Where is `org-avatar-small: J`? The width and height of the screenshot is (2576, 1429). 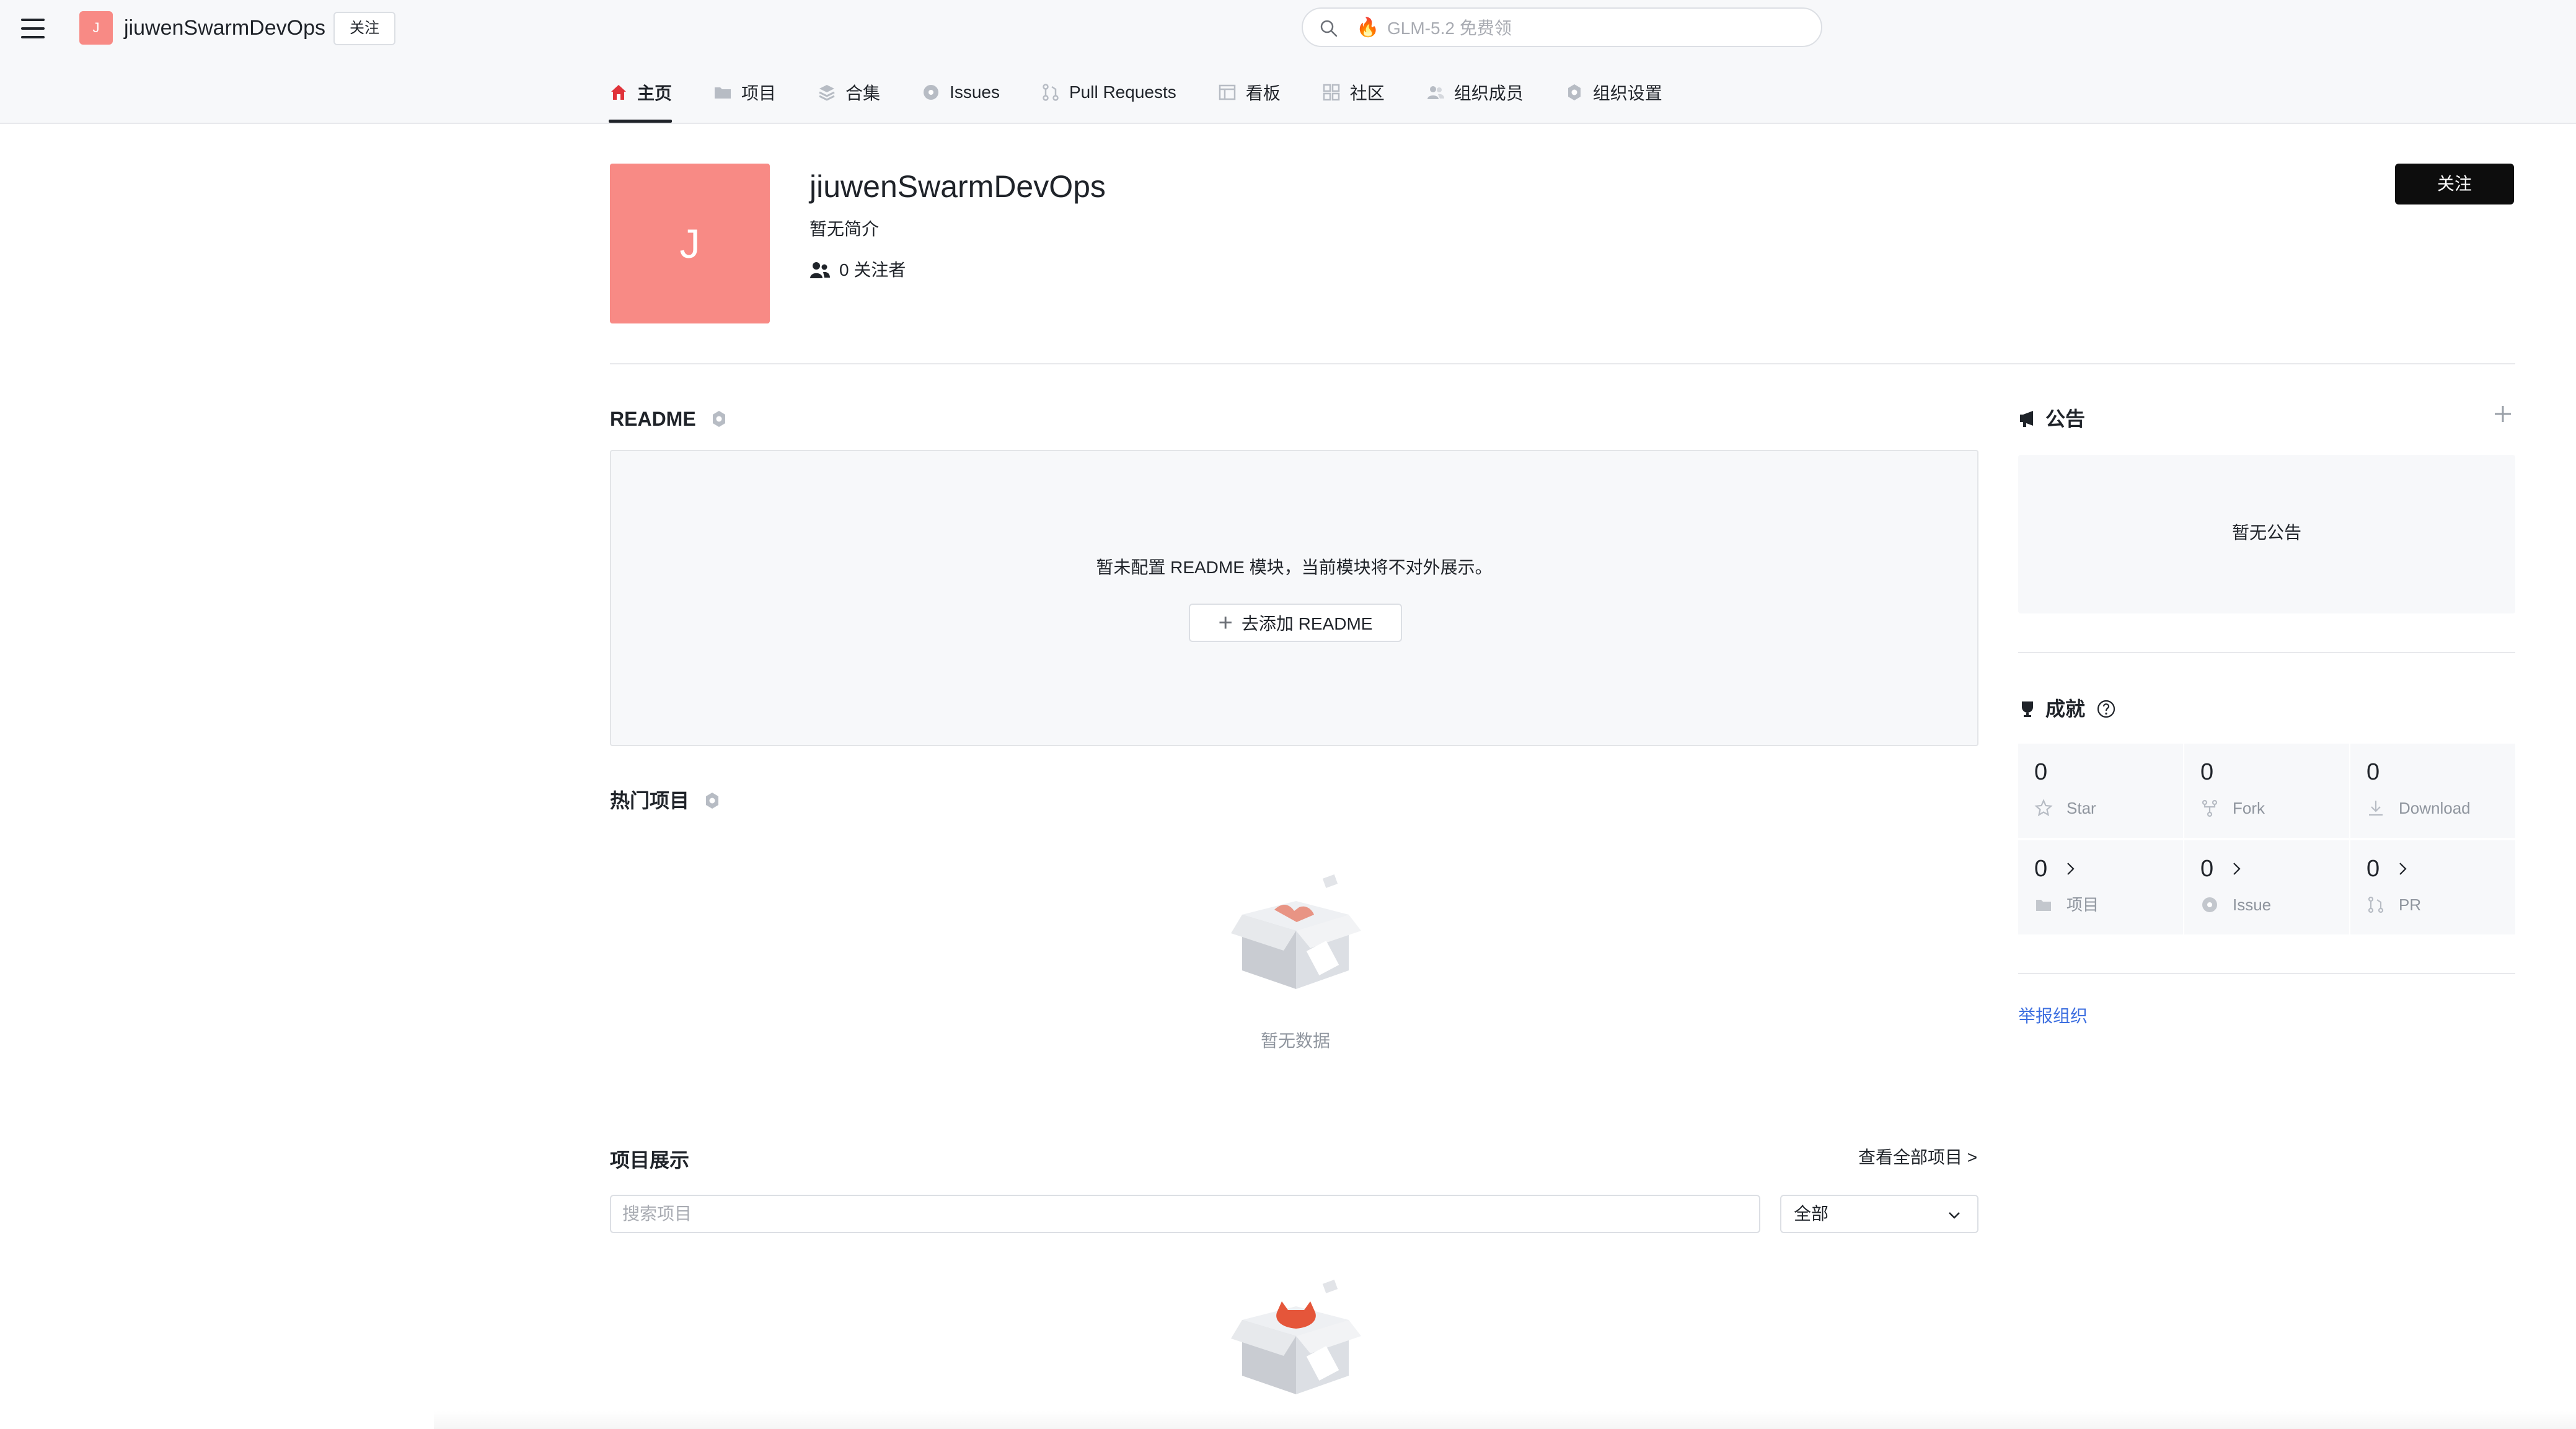
org-avatar-small: J is located at coordinates (96, 28).